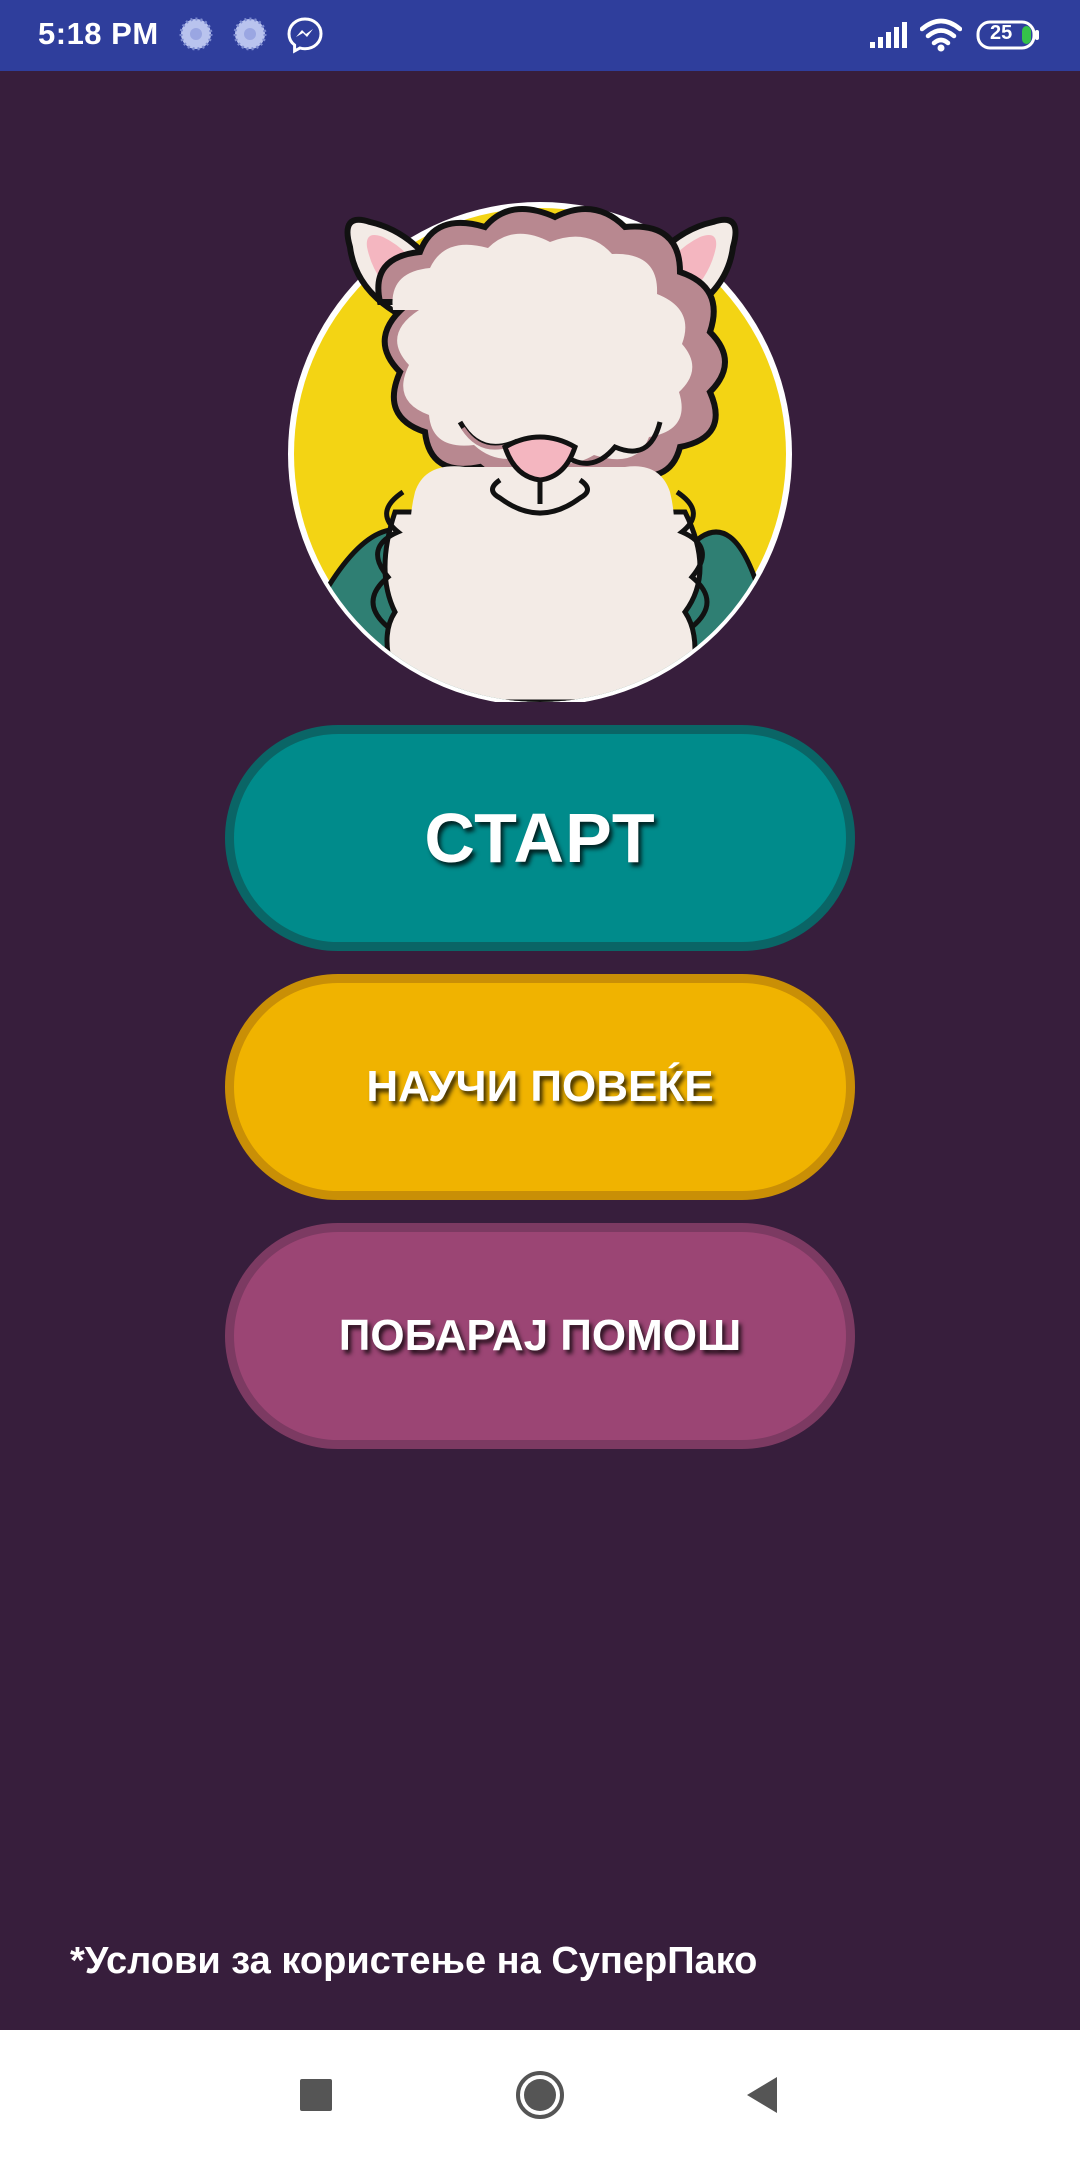  I want to click on battery-level: 25, so click(1001, 33).